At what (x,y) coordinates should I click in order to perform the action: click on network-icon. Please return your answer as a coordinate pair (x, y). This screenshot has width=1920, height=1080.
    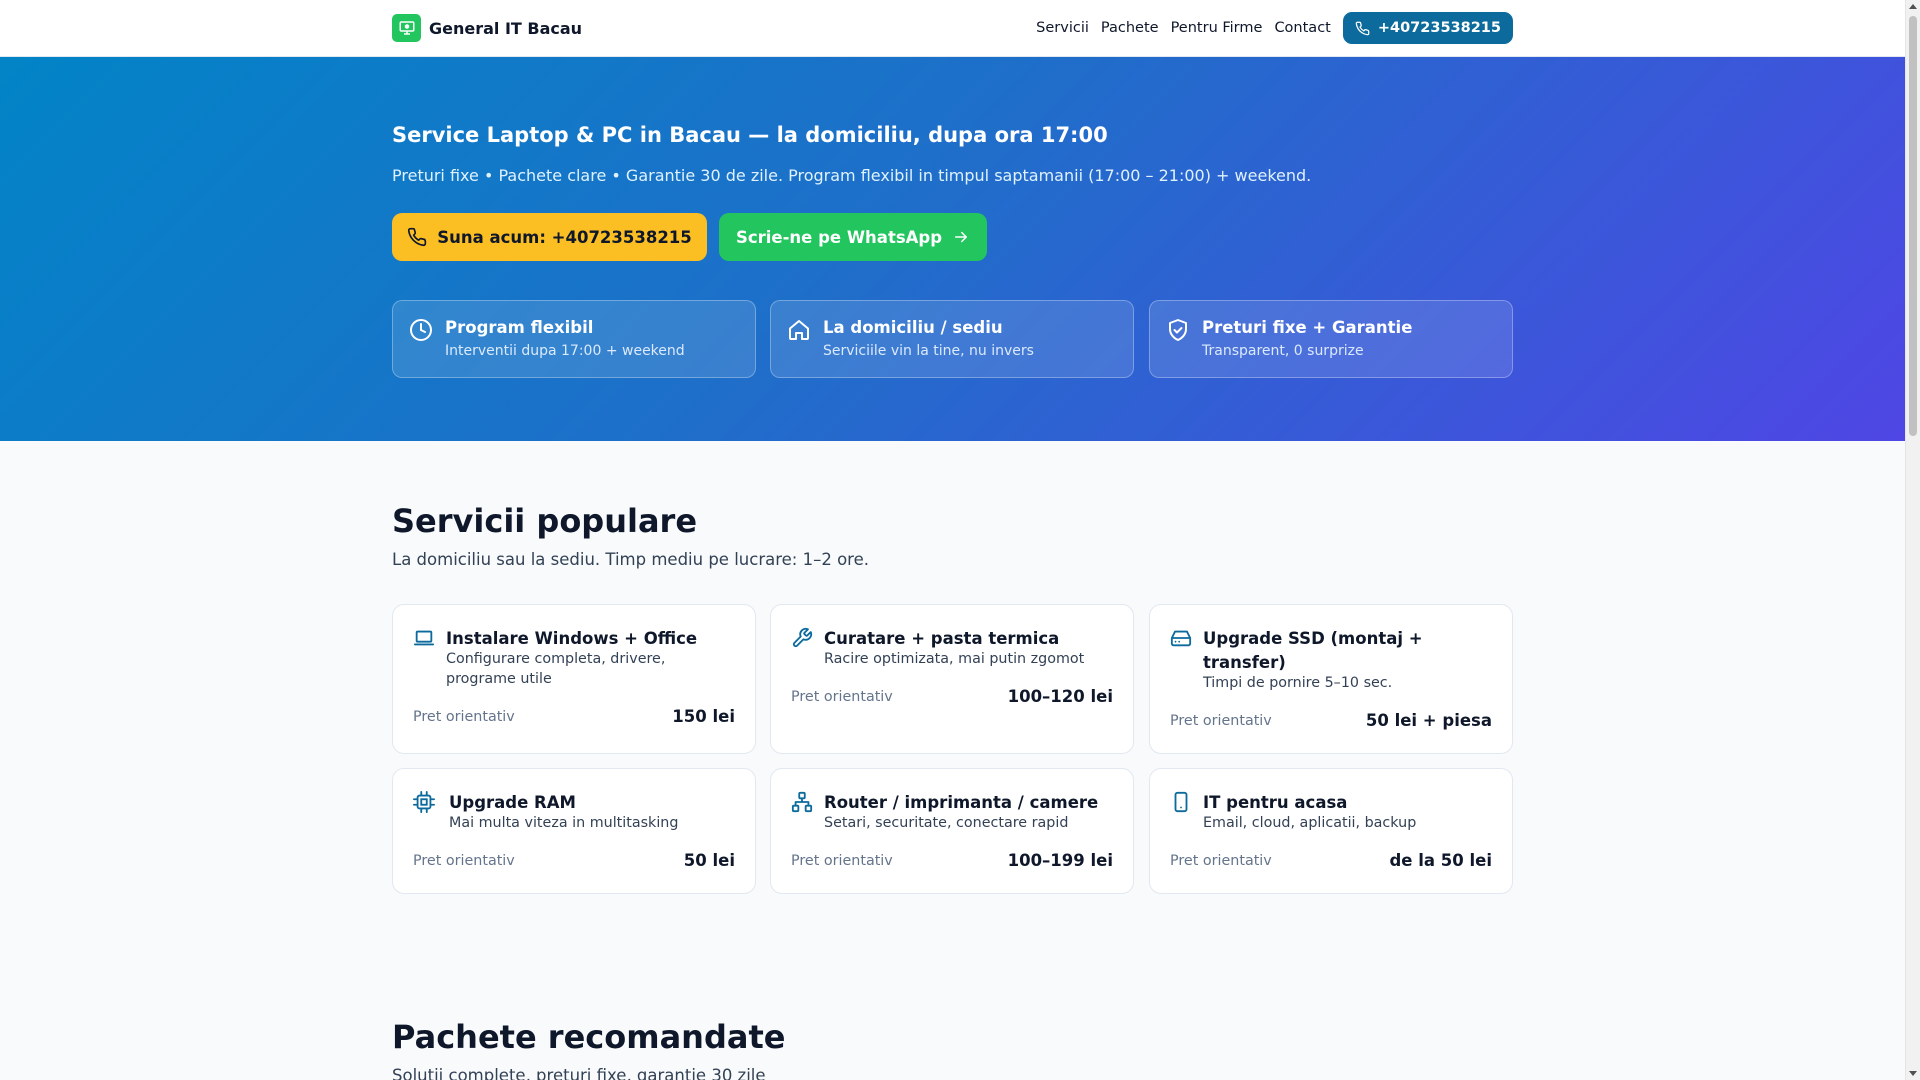
    Looking at the image, I should click on (802, 802).